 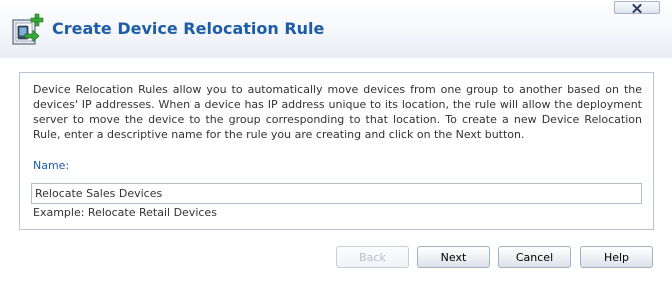 I want to click on back-button: Back, so click(x=372, y=257).